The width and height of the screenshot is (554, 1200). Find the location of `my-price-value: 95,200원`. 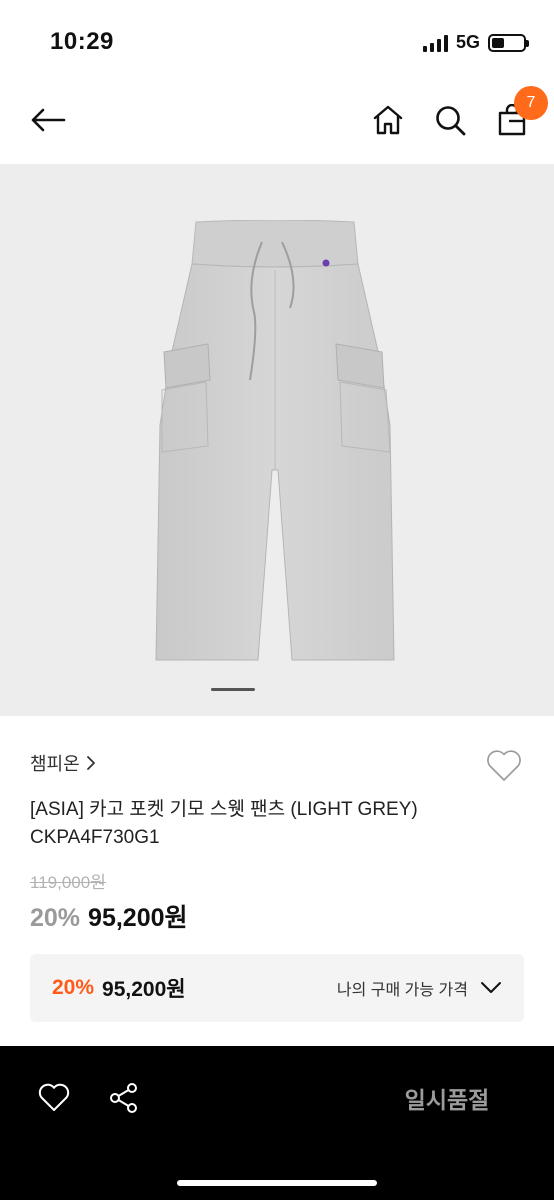

my-price-value: 95,200원 is located at coordinates (144, 989).